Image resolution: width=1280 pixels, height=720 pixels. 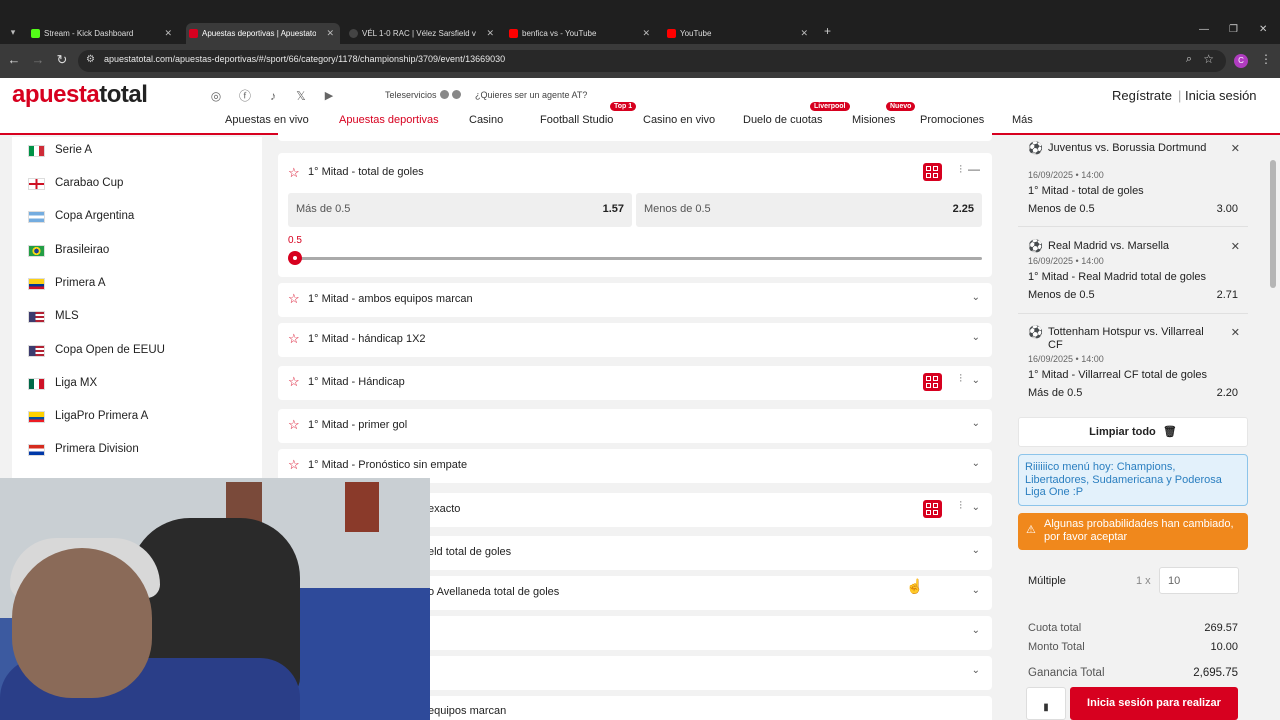 What do you see at coordinates (1189, 59) in the screenshot?
I see `zoom-icon: ⌕` at bounding box center [1189, 59].